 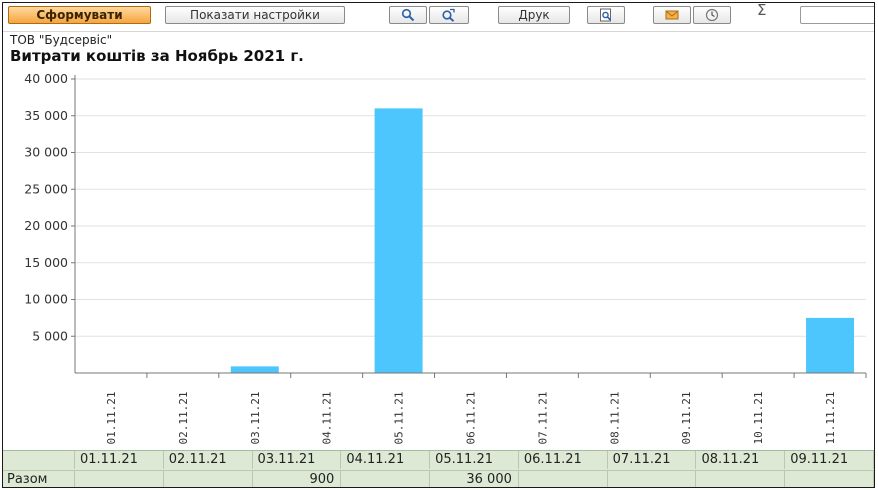 I want to click on table-header-cell: 01.11.21, so click(x=119, y=460).